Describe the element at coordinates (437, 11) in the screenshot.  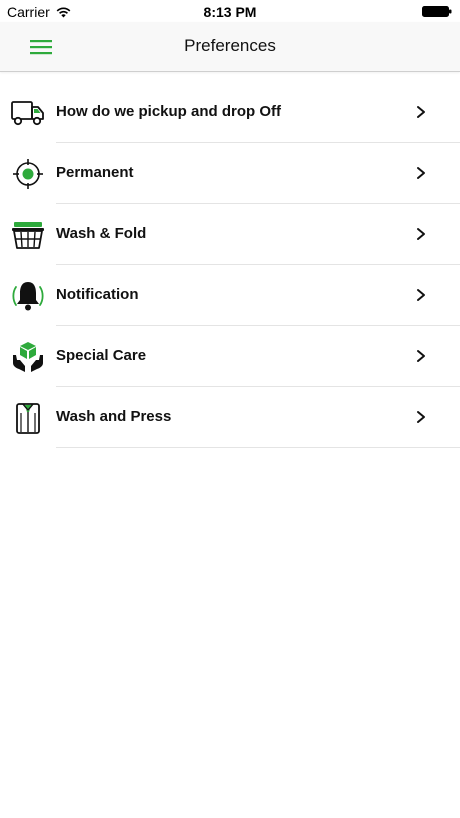
I see `battery-icon` at that location.